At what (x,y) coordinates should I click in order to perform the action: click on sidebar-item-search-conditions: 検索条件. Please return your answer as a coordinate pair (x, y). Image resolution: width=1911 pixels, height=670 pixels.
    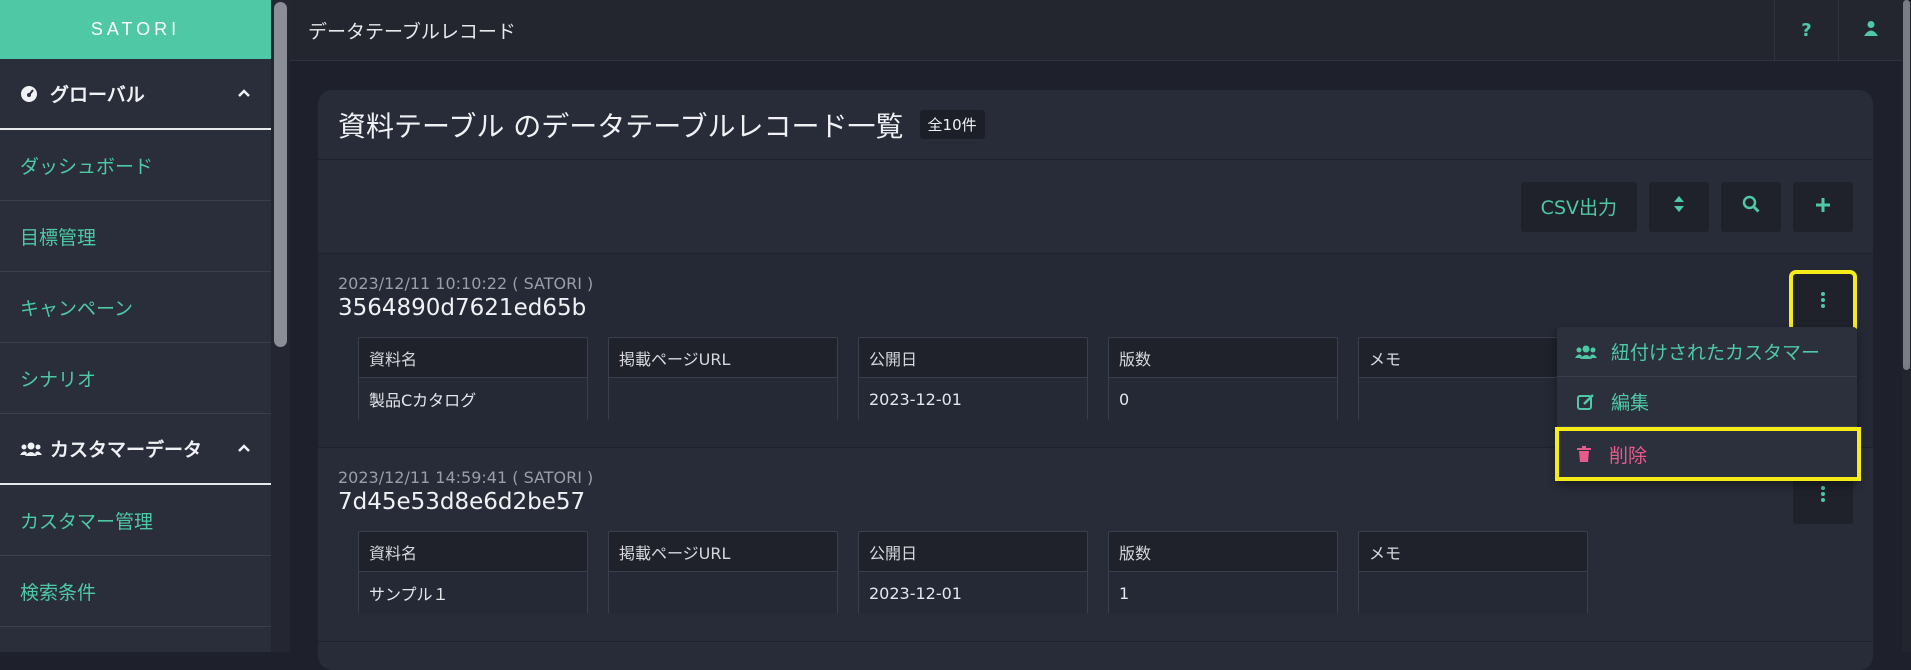
    Looking at the image, I should click on (135, 591).